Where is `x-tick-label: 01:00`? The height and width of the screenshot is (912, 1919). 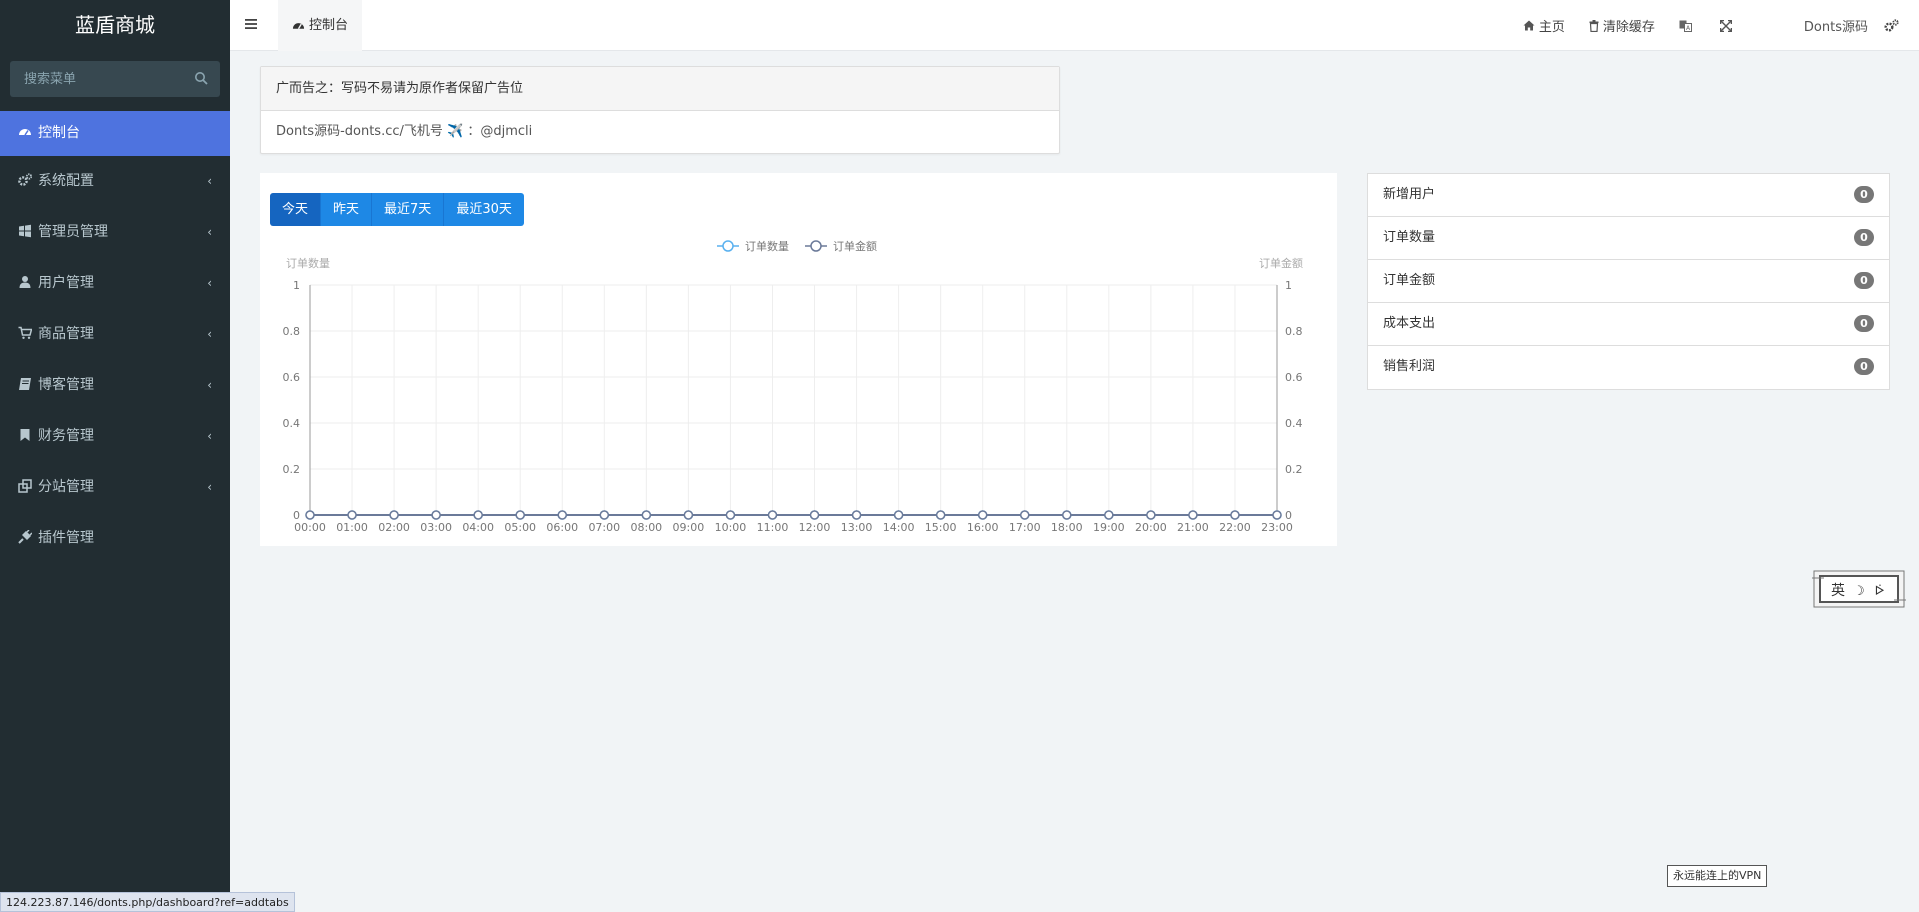
x-tick-label: 01:00 is located at coordinates (352, 527).